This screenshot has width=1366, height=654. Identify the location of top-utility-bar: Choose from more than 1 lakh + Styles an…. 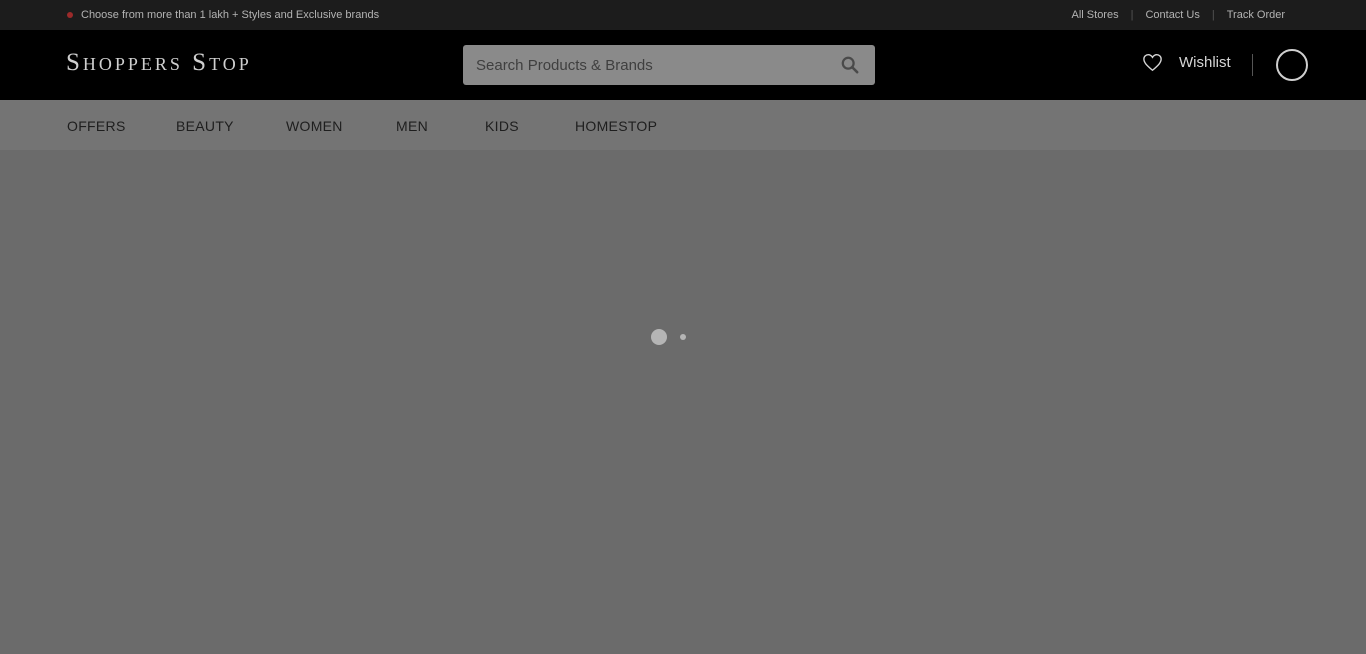
(683, 15).